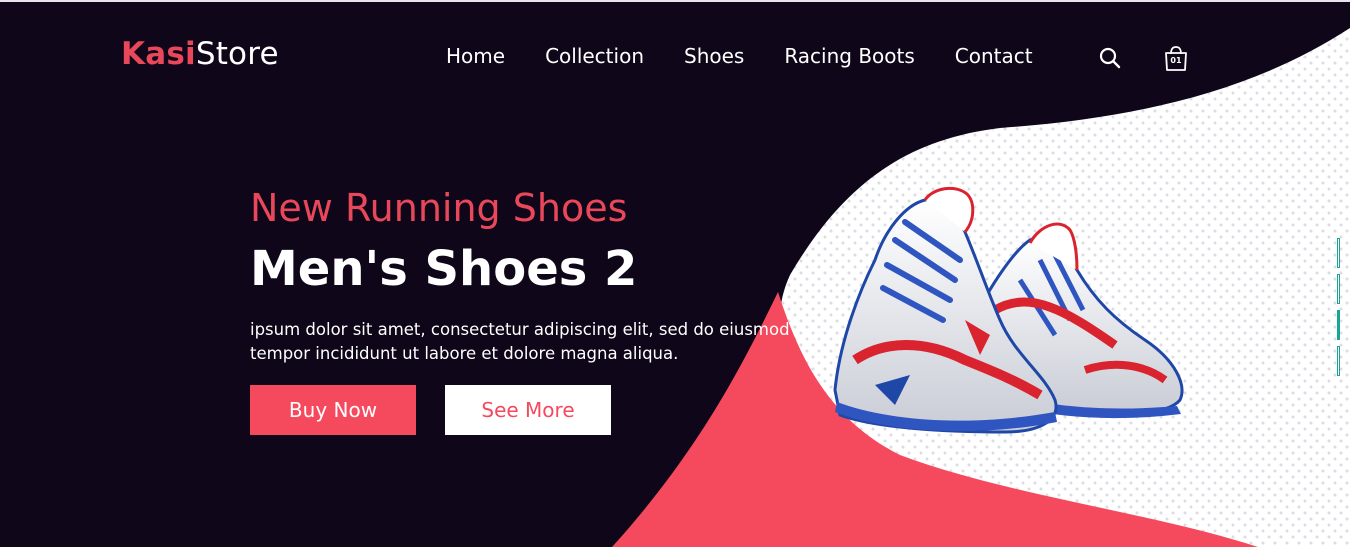 The height and width of the screenshot is (547, 1350). Describe the element at coordinates (158, 54) in the screenshot. I see `logo-accent: Kasi` at that location.